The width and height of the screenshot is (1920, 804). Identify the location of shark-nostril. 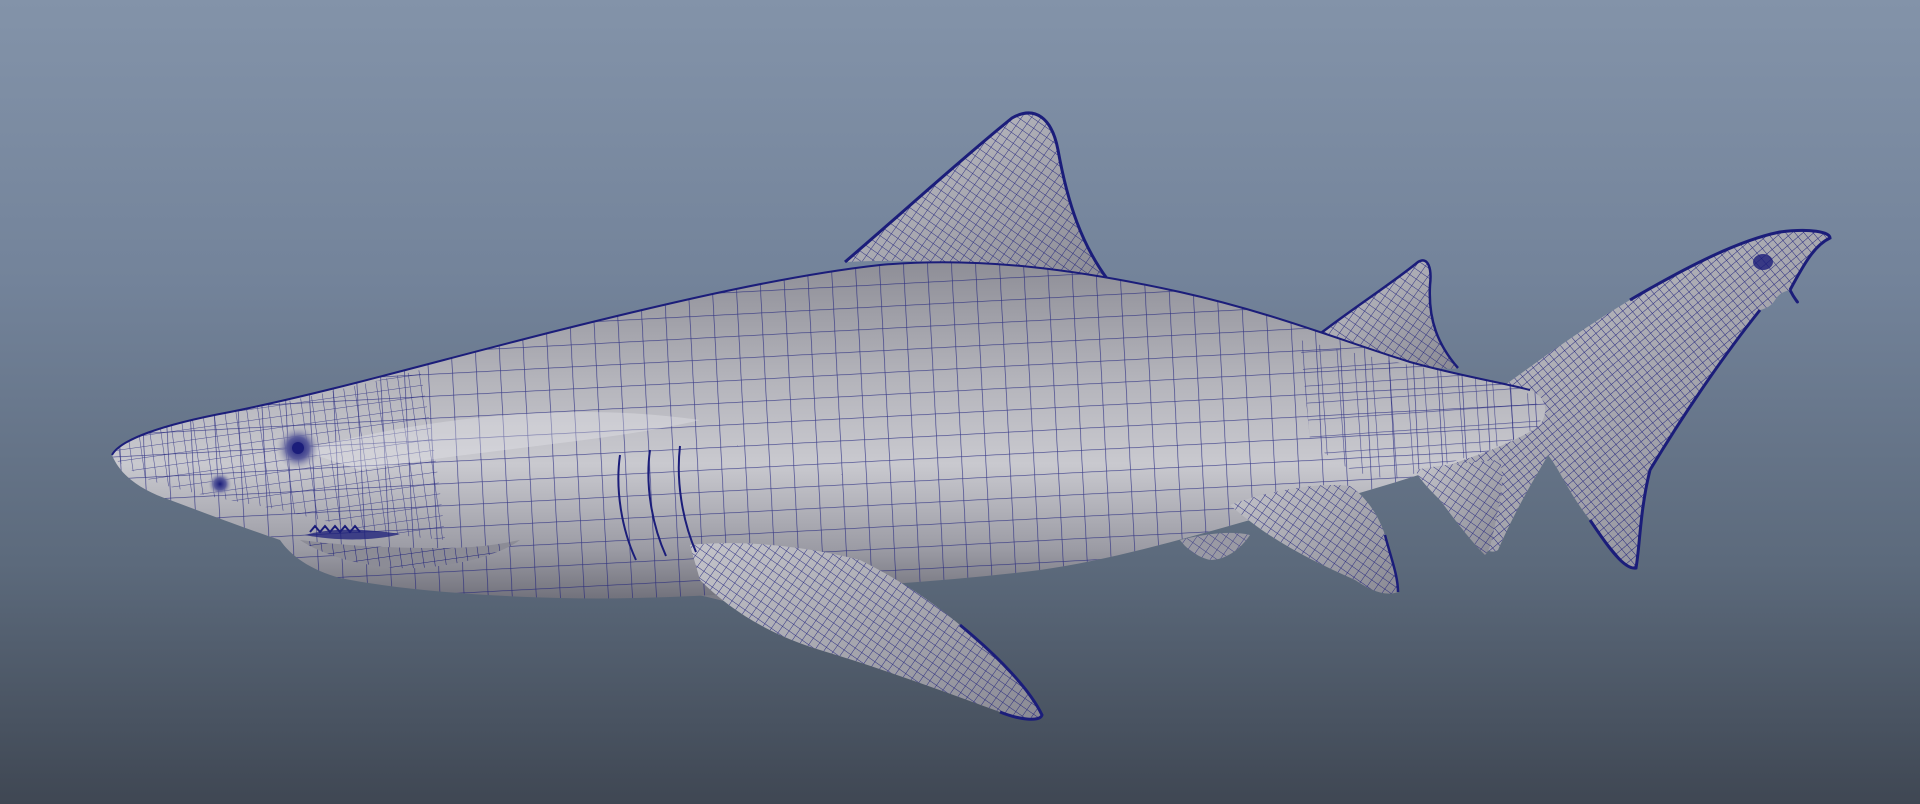
(220, 484).